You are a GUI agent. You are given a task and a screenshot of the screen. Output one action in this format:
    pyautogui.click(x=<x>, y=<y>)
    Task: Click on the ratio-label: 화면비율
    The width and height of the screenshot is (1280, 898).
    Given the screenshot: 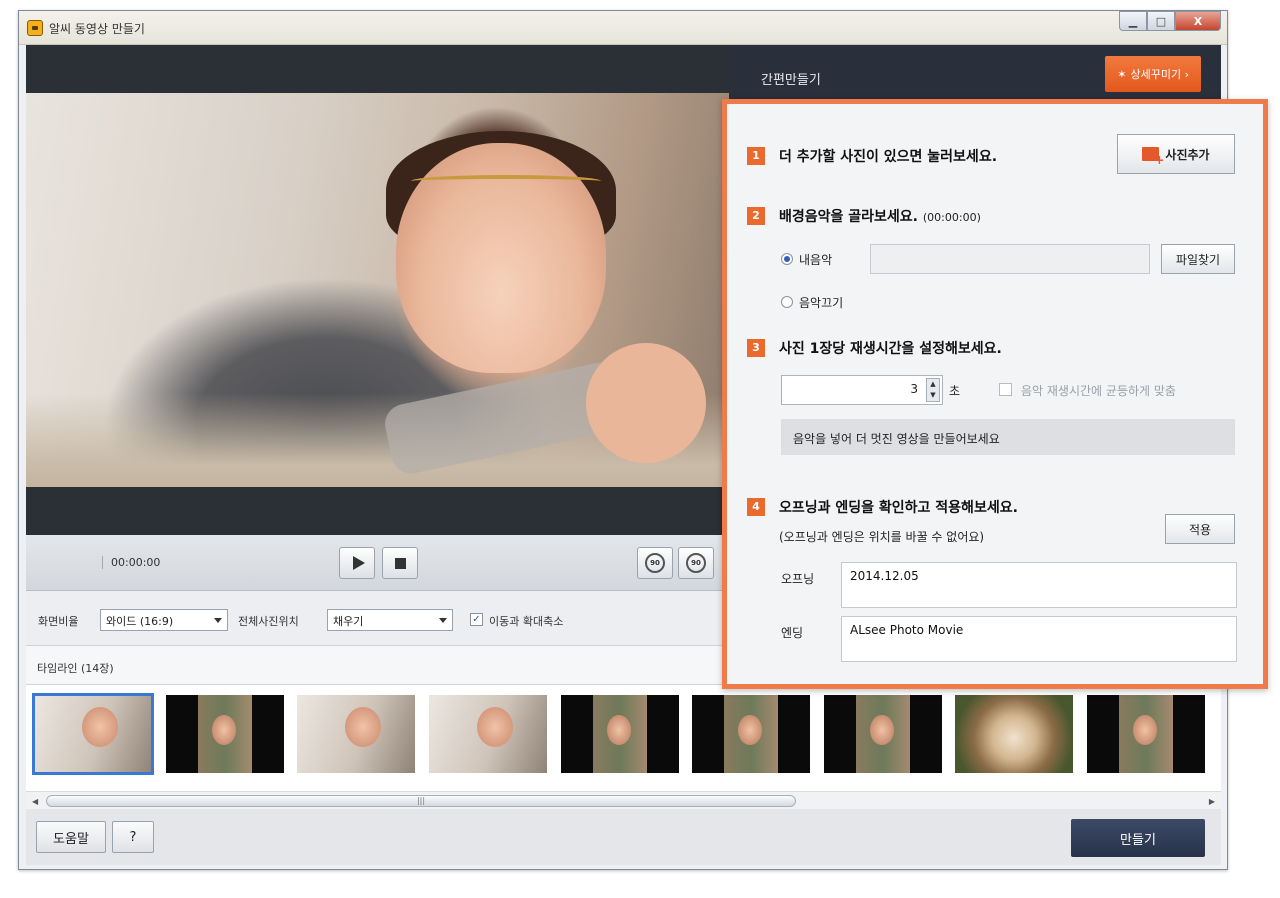 What is the action you would take?
    pyautogui.click(x=58, y=621)
    